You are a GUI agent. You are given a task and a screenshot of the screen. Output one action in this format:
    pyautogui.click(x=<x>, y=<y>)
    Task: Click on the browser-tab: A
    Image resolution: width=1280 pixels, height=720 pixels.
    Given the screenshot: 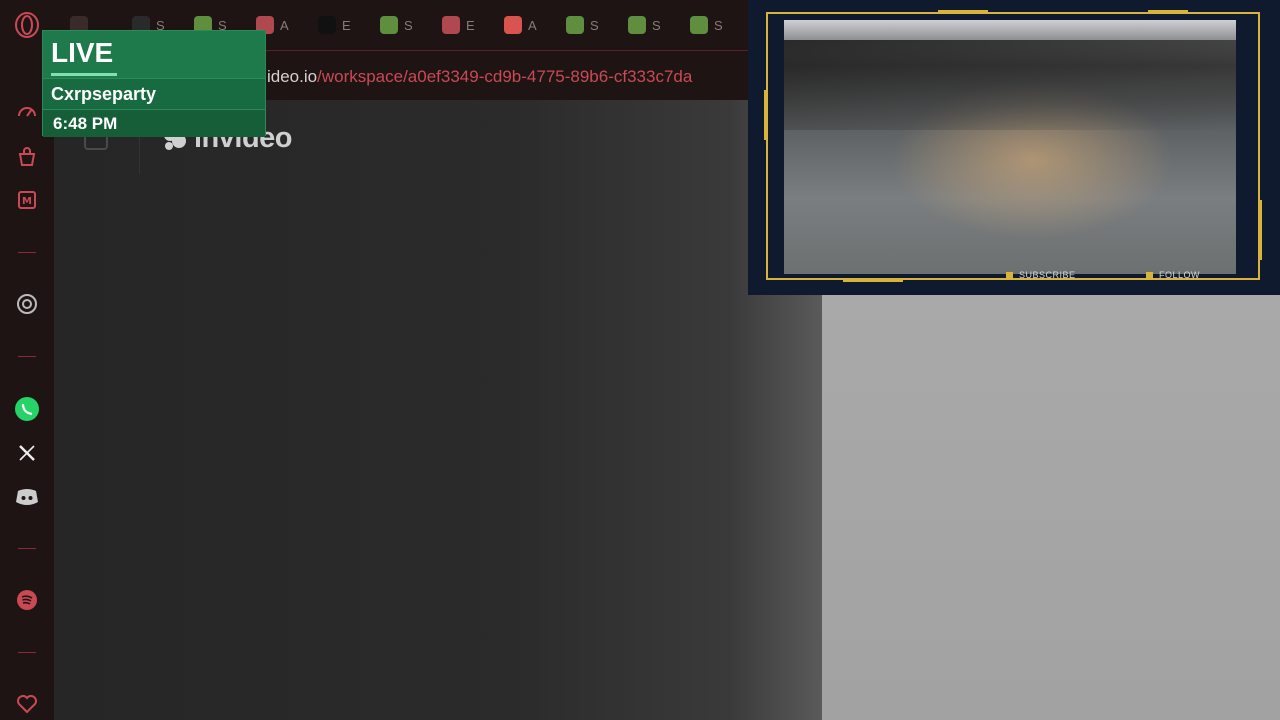 What is the action you would take?
    pyautogui.click(x=532, y=25)
    